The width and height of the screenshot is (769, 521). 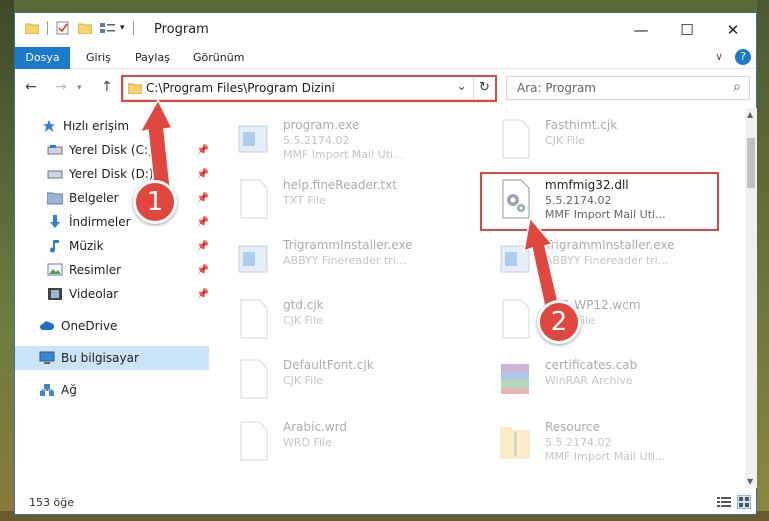 I want to click on step-2-badge: 2, so click(x=559, y=322).